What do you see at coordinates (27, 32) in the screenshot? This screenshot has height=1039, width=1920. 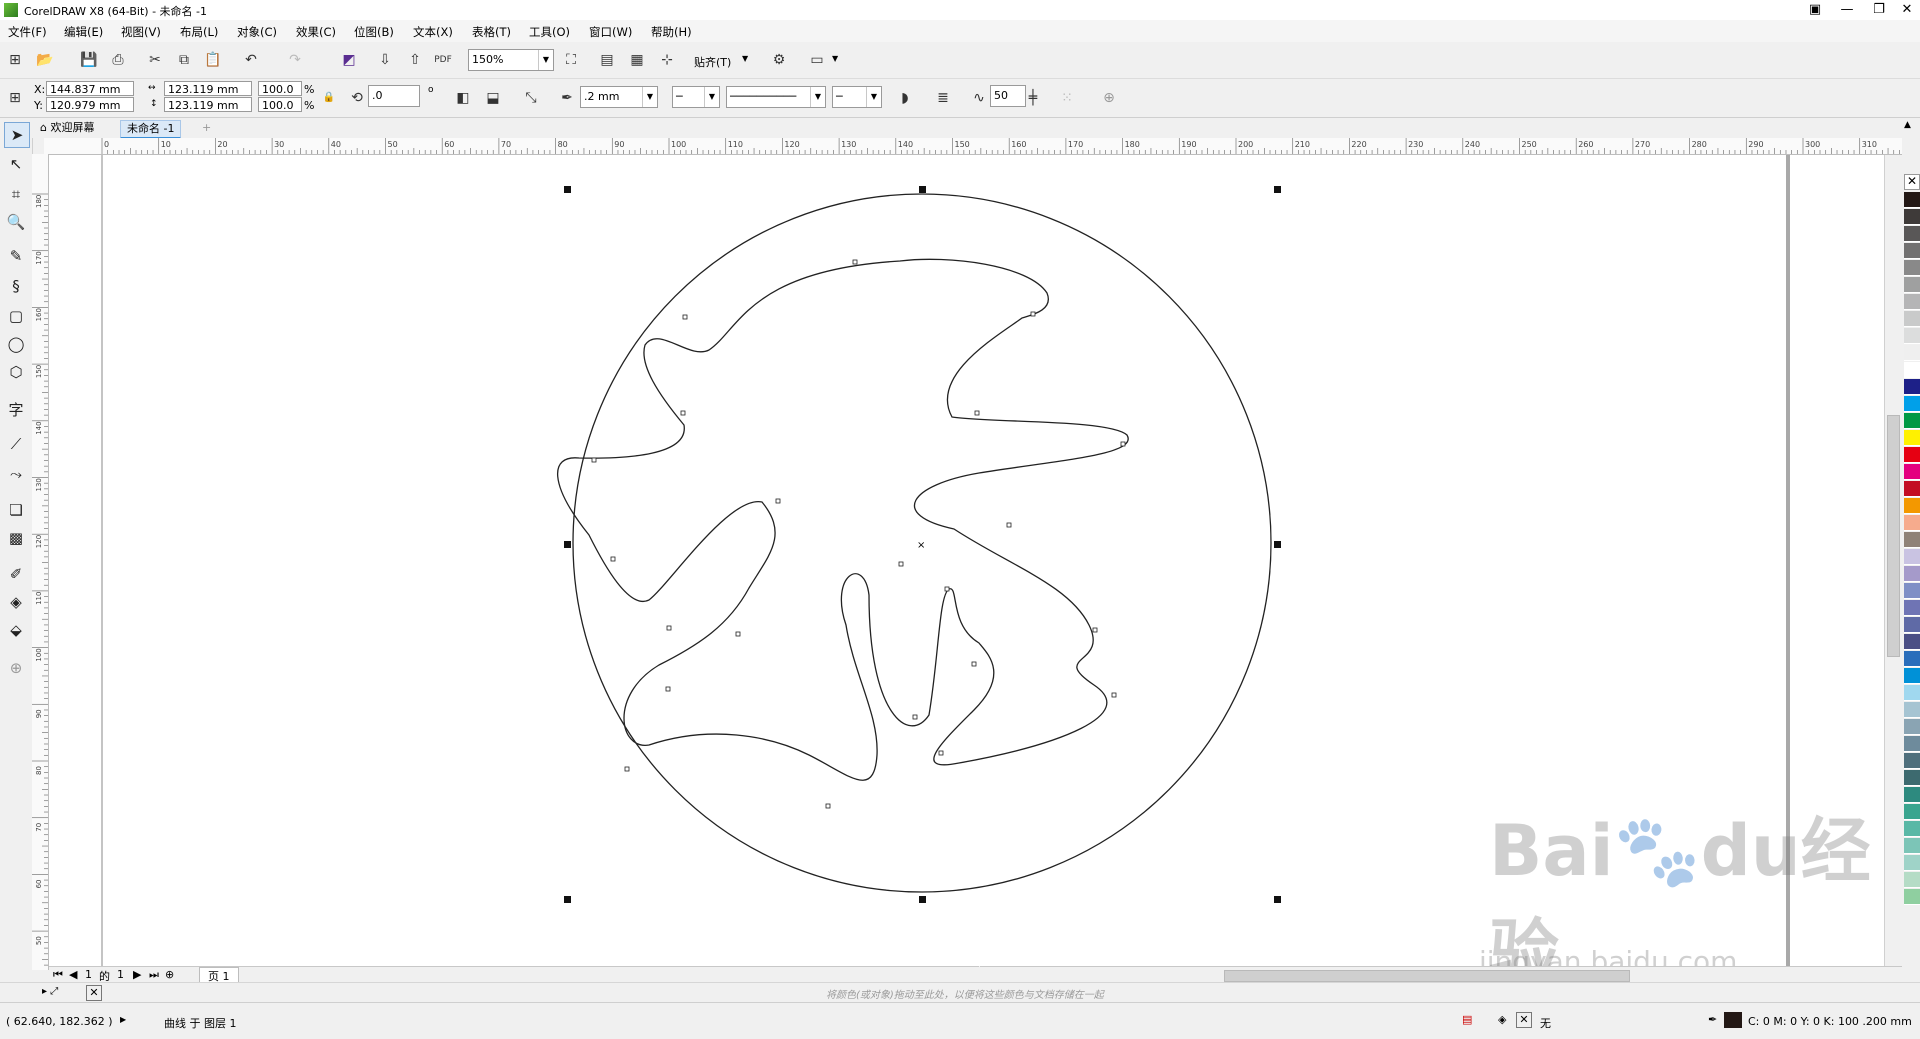 I see `menu-file: 文件(F)` at bounding box center [27, 32].